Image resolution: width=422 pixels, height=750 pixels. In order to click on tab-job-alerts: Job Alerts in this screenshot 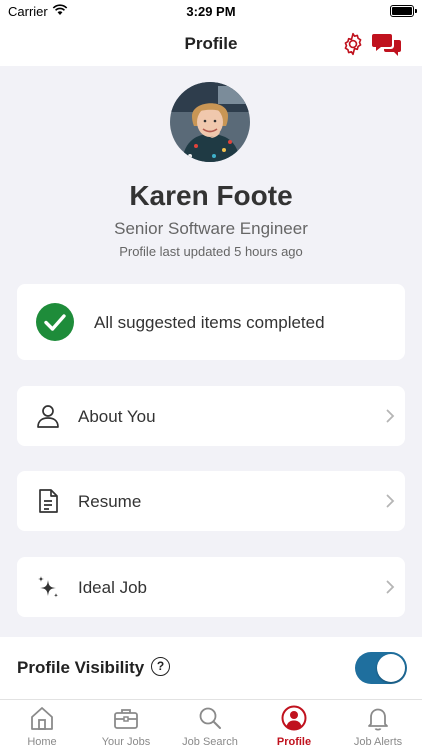, I will do `click(378, 727)`.